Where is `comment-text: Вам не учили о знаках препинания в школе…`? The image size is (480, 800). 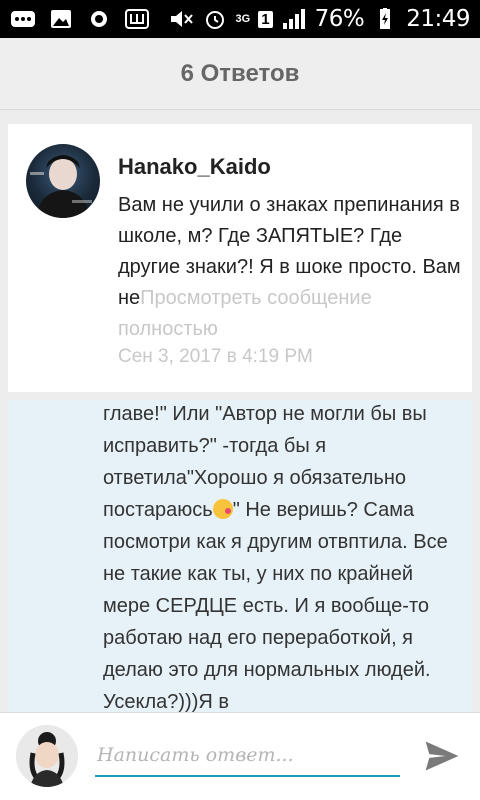 comment-text: Вам не учили о знаках препинания в школе… is located at coordinates (290, 267).